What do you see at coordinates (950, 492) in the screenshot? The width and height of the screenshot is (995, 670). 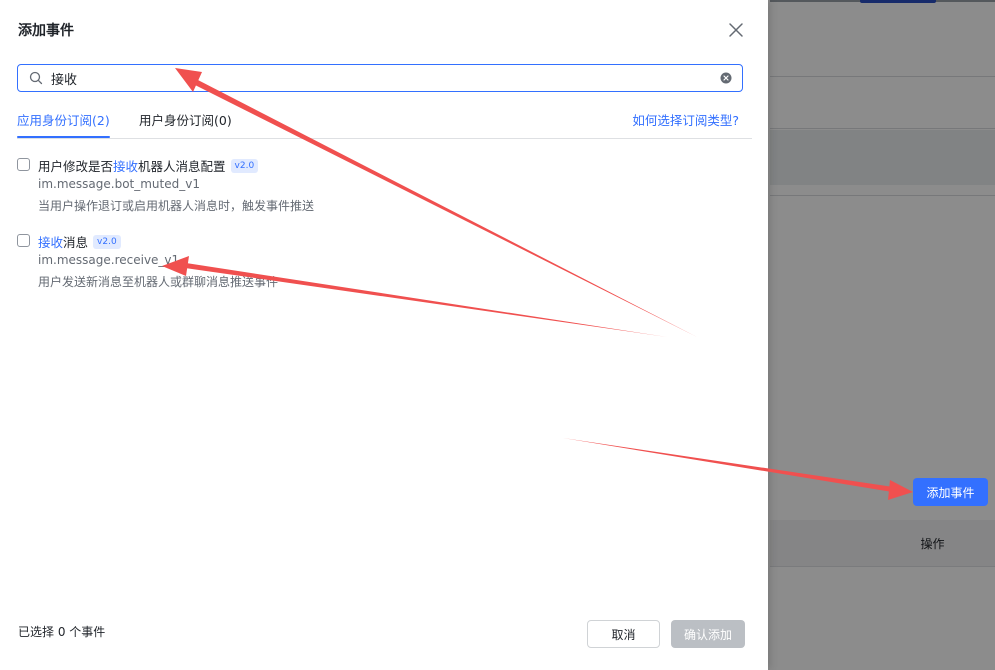 I see `add-event-button: 添加事件` at bounding box center [950, 492].